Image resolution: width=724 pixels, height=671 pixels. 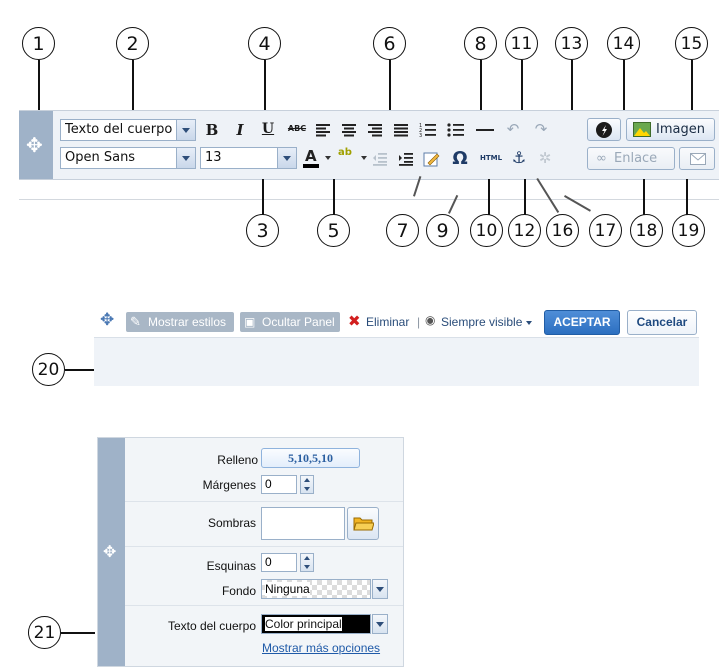 What do you see at coordinates (310, 458) in the screenshot?
I see `relleno-button: 5,10,5,10` at bounding box center [310, 458].